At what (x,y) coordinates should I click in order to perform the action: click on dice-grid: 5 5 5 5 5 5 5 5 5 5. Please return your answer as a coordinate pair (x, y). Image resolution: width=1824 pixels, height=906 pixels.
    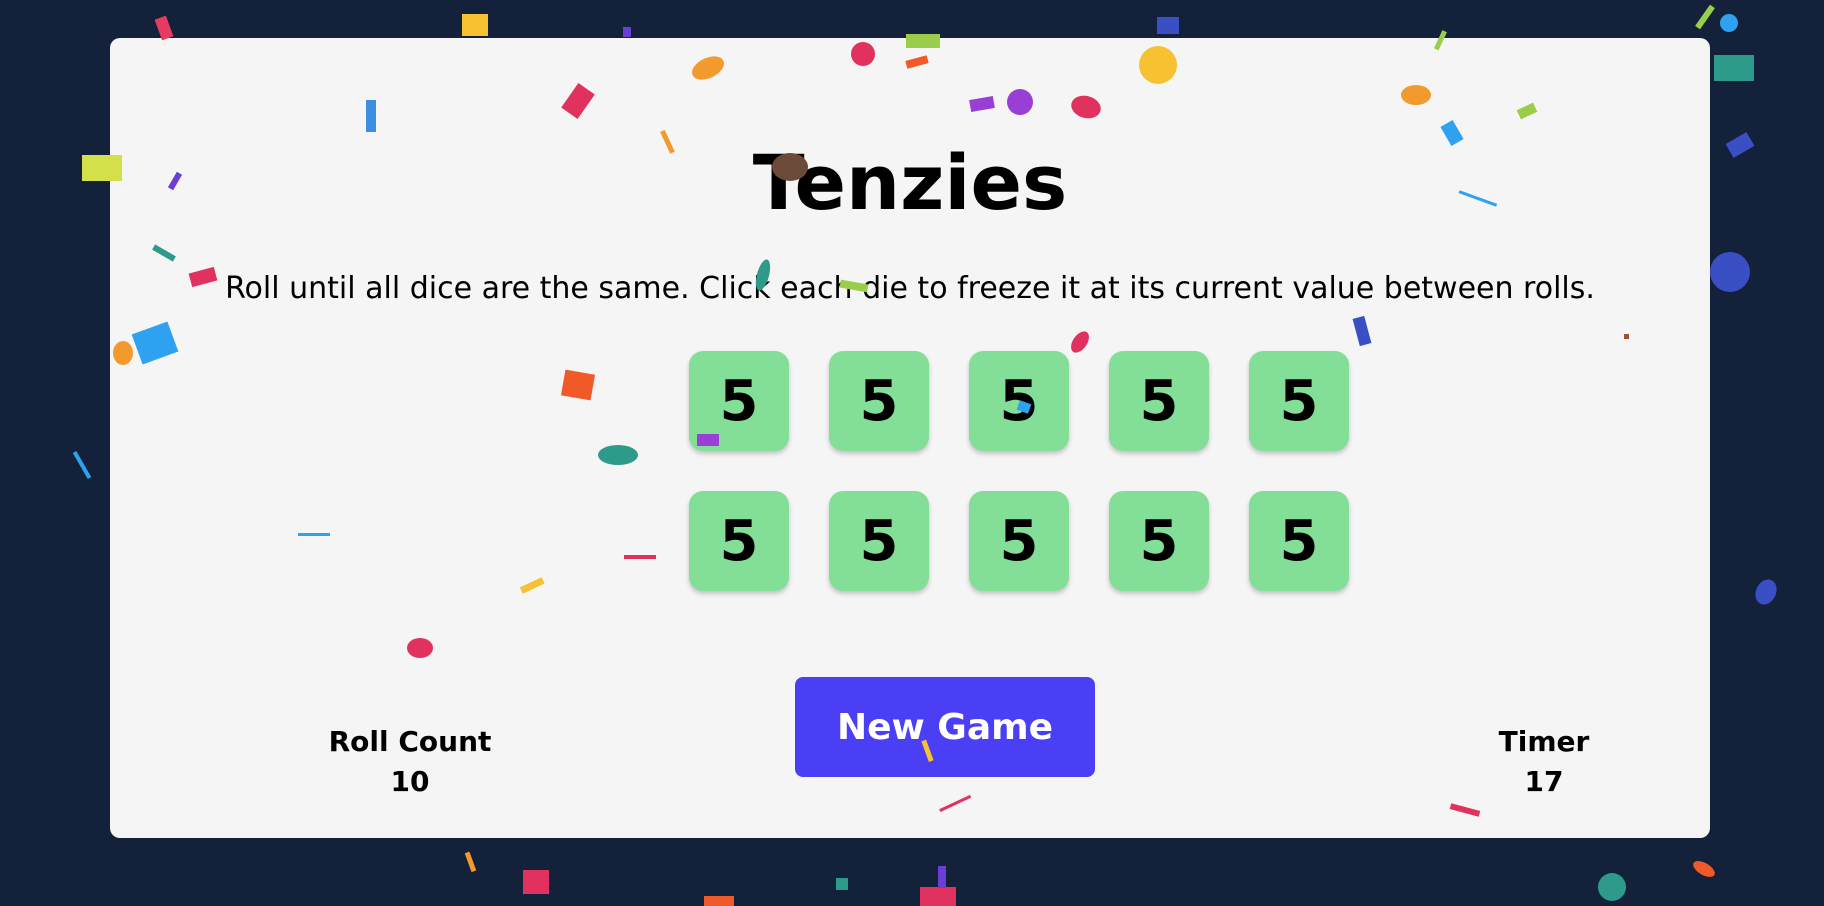
    Looking at the image, I should click on (1020, 472).